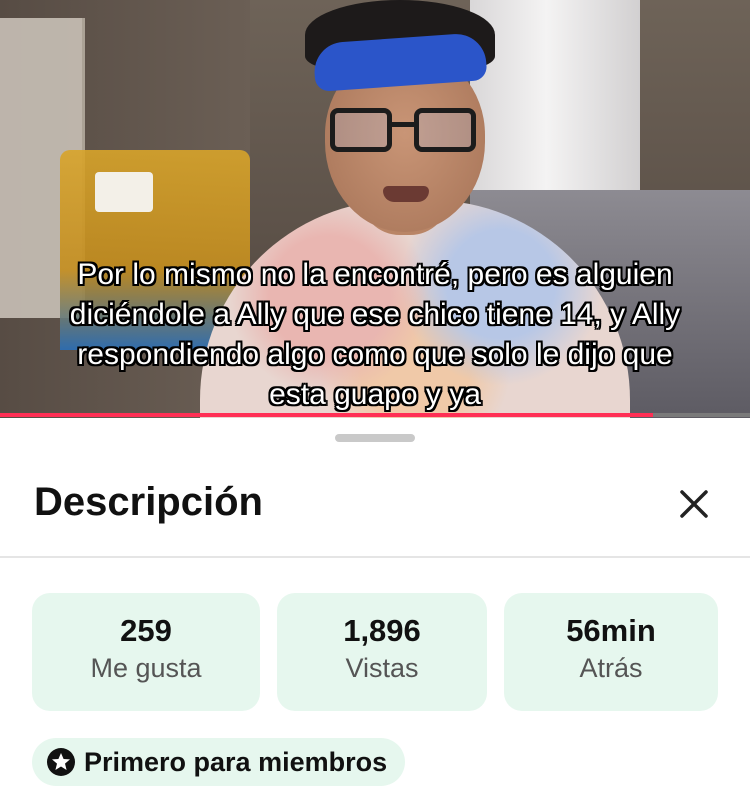 Image resolution: width=750 pixels, height=786 pixels. What do you see at coordinates (382, 630) in the screenshot?
I see `views-count: 1,896` at bounding box center [382, 630].